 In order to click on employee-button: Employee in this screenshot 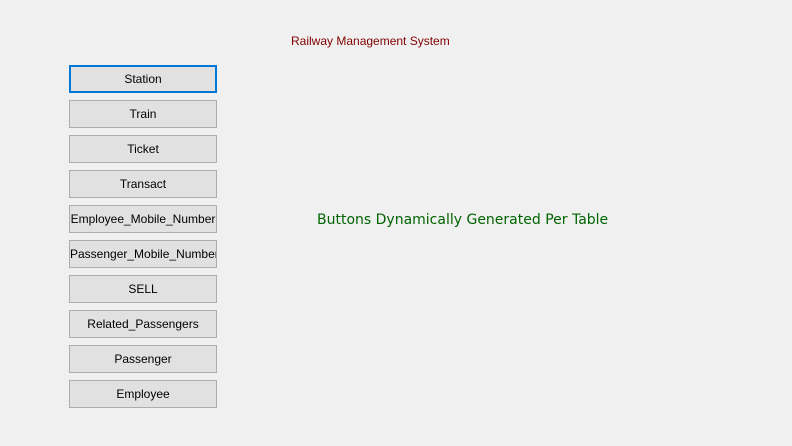, I will do `click(143, 394)`.